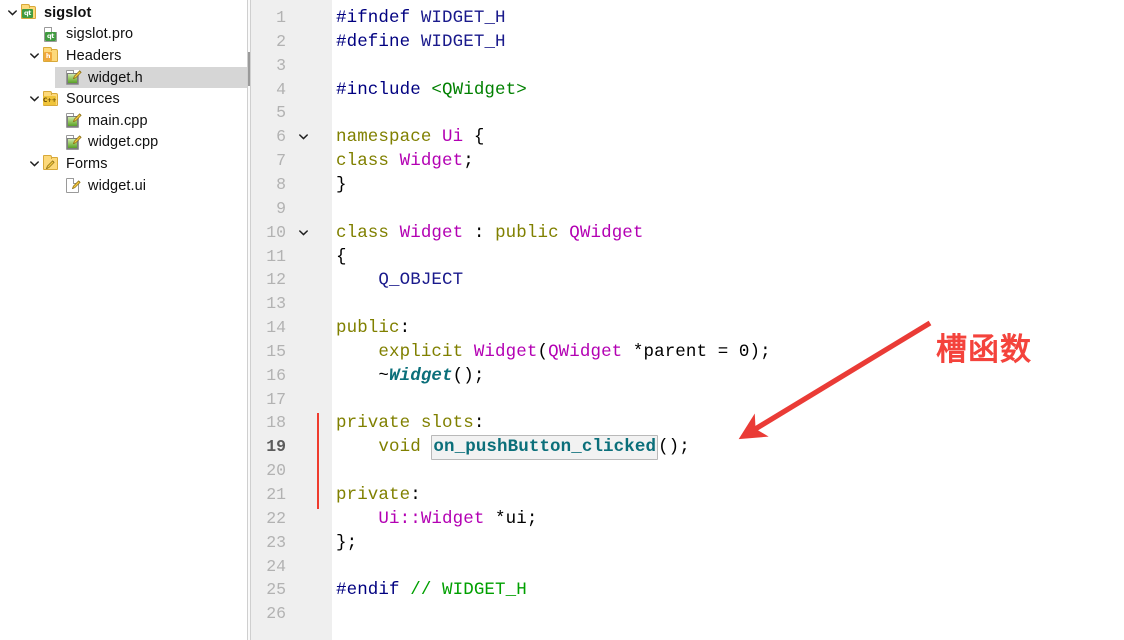  Describe the element at coordinates (276, 375) in the screenshot. I see `line-number: 16` at that location.